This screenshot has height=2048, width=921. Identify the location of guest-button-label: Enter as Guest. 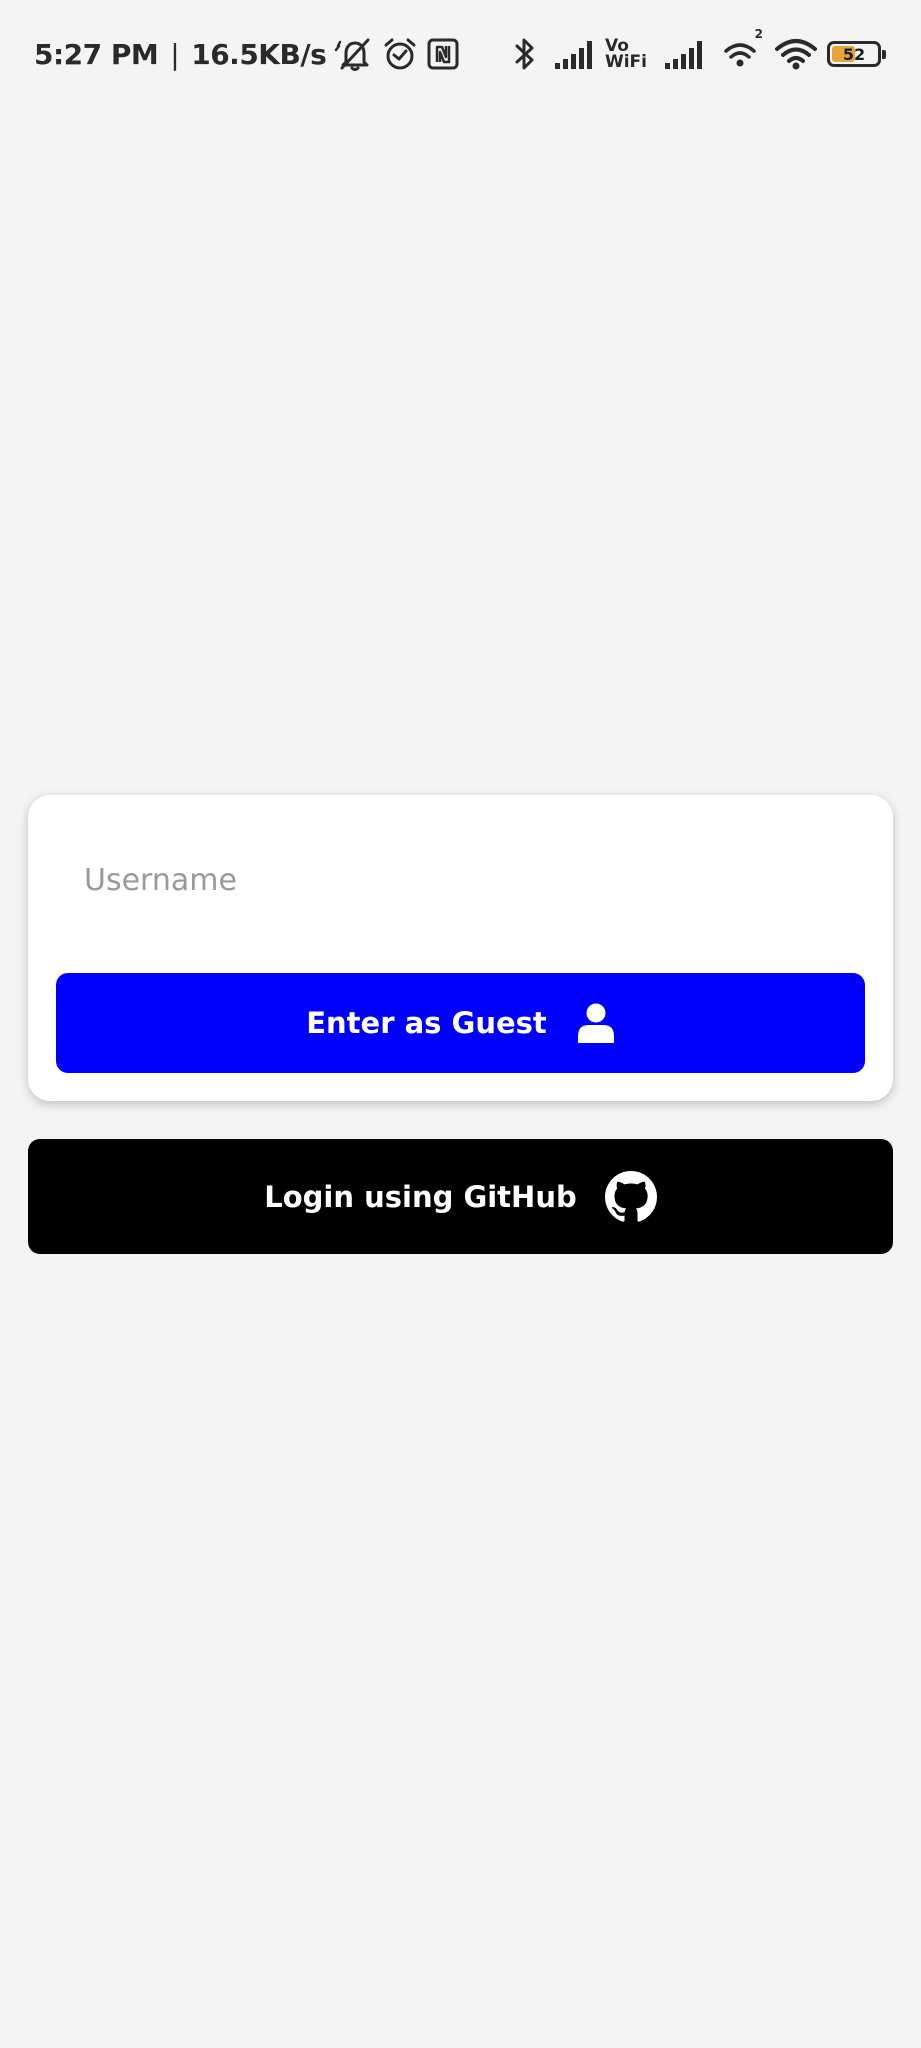
(426, 1023).